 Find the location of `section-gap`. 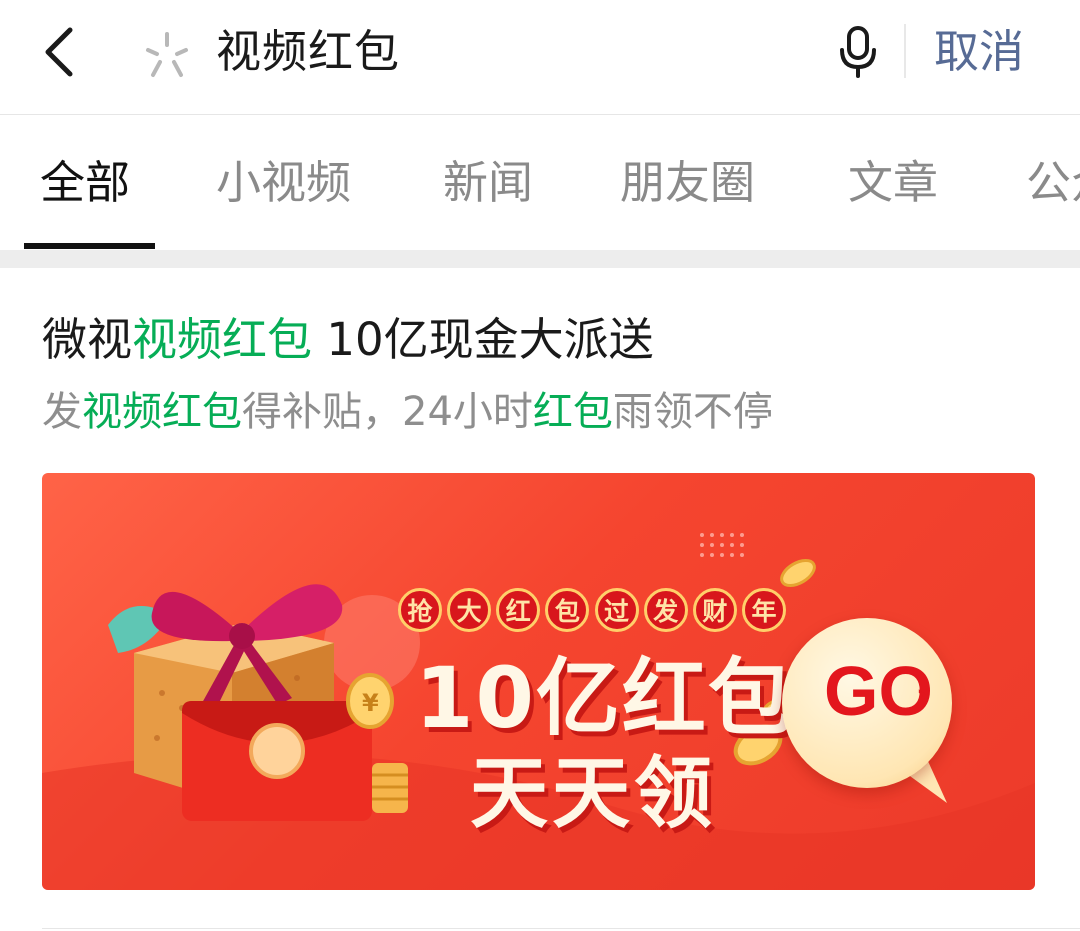

section-gap is located at coordinates (540, 259).